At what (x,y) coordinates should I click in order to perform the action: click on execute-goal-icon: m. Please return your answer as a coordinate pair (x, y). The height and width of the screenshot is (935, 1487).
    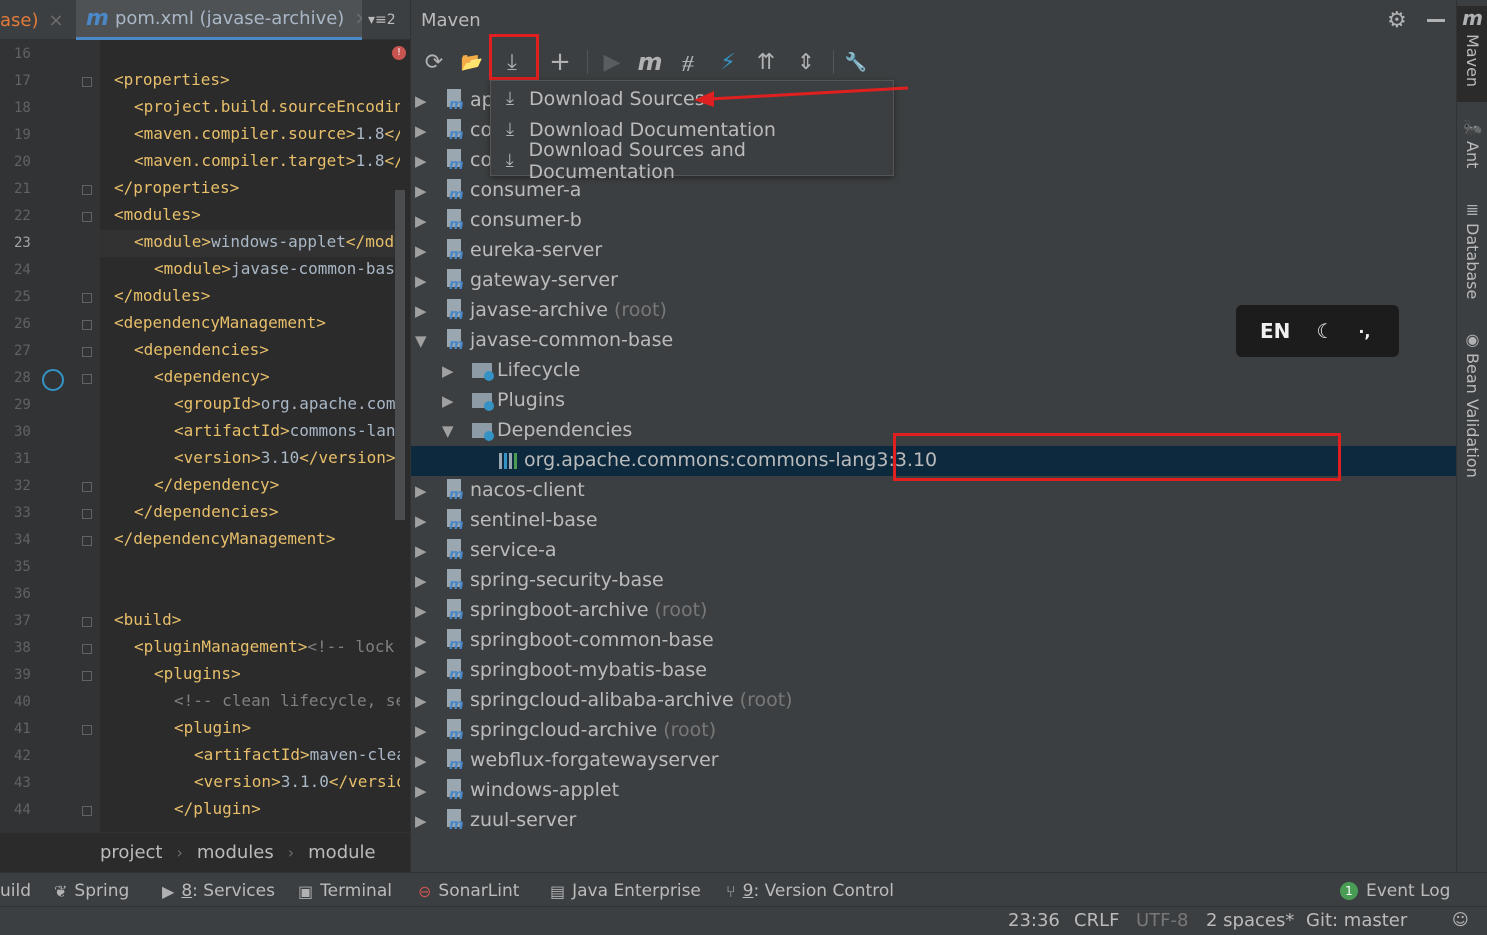
    Looking at the image, I should click on (650, 62).